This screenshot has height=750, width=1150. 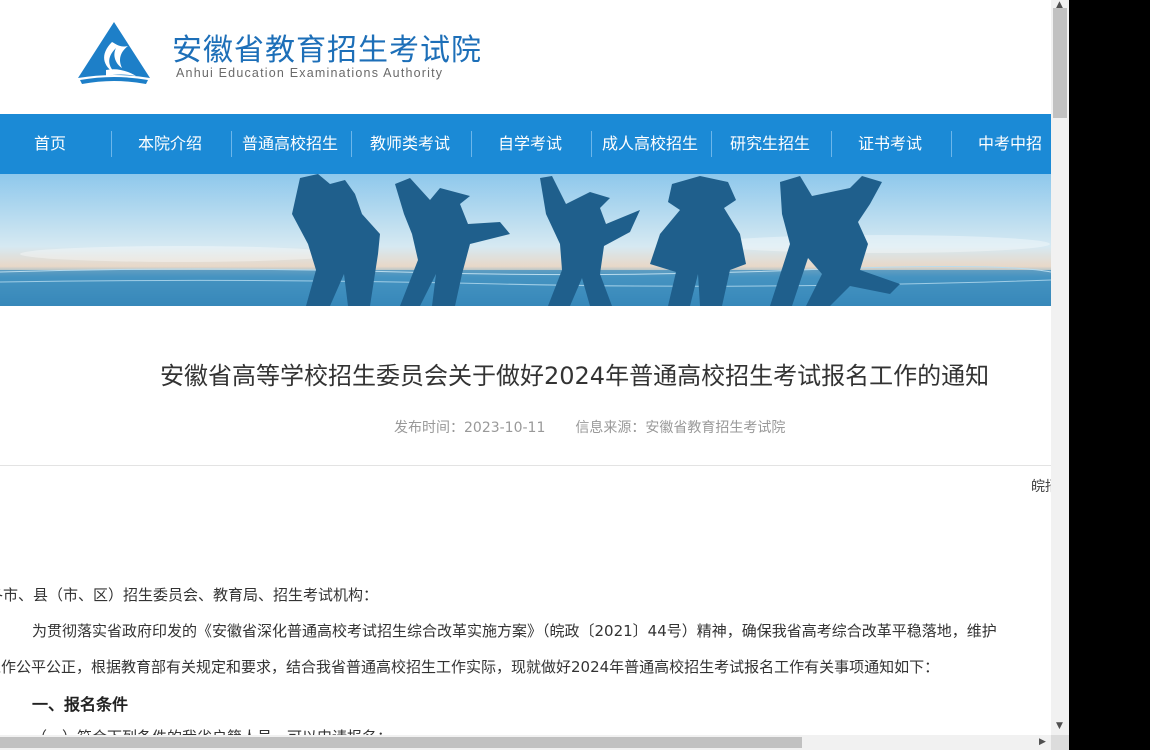 I want to click on nav-item-adult-admission: 成人高校招生, so click(x=650, y=144).